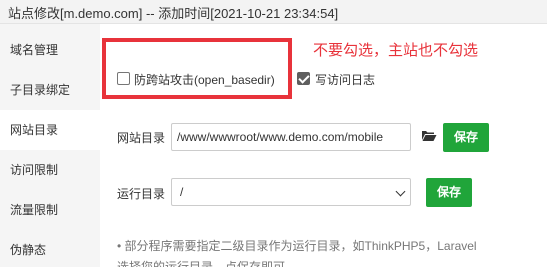  I want to click on sidebar-item-traffic-limit: 流量限制, so click(50, 210).